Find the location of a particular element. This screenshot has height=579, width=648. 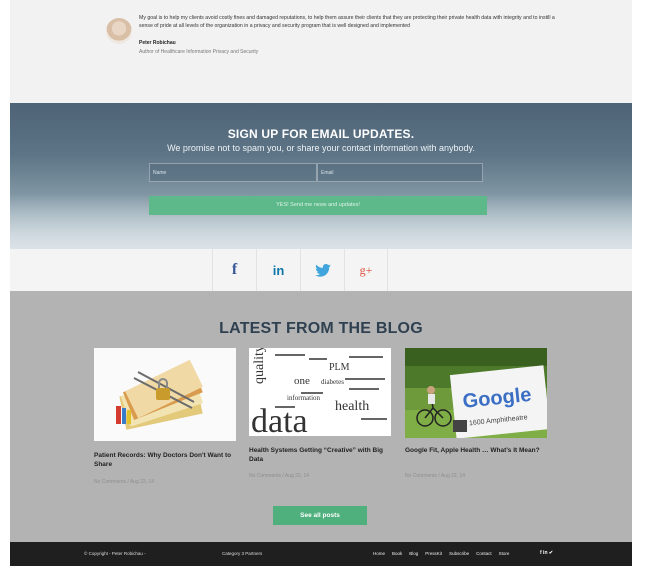

signup-title: SIGN UP FOR EMAIL UPDATES. is located at coordinates (321, 134).